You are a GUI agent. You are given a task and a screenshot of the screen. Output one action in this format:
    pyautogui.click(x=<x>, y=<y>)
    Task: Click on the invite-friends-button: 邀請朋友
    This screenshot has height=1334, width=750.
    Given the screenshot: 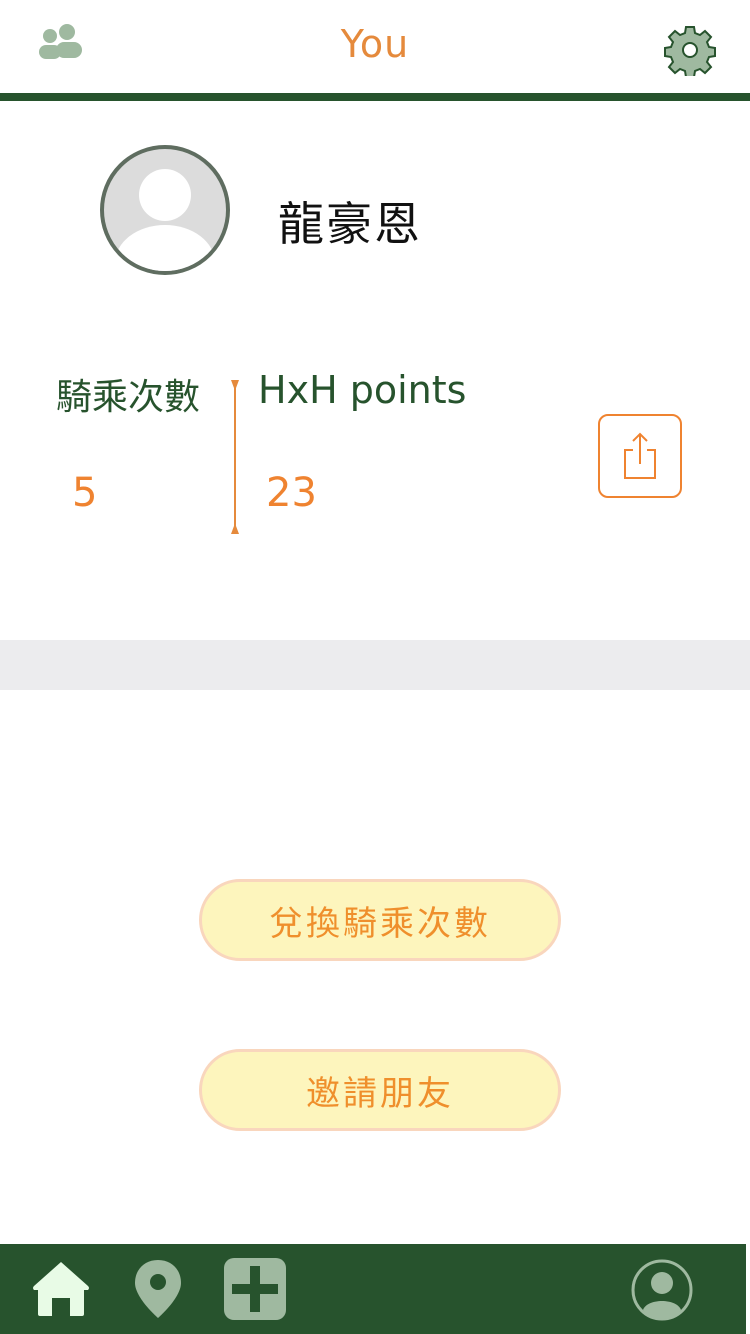 What is the action you would take?
    pyautogui.click(x=380, y=1090)
    